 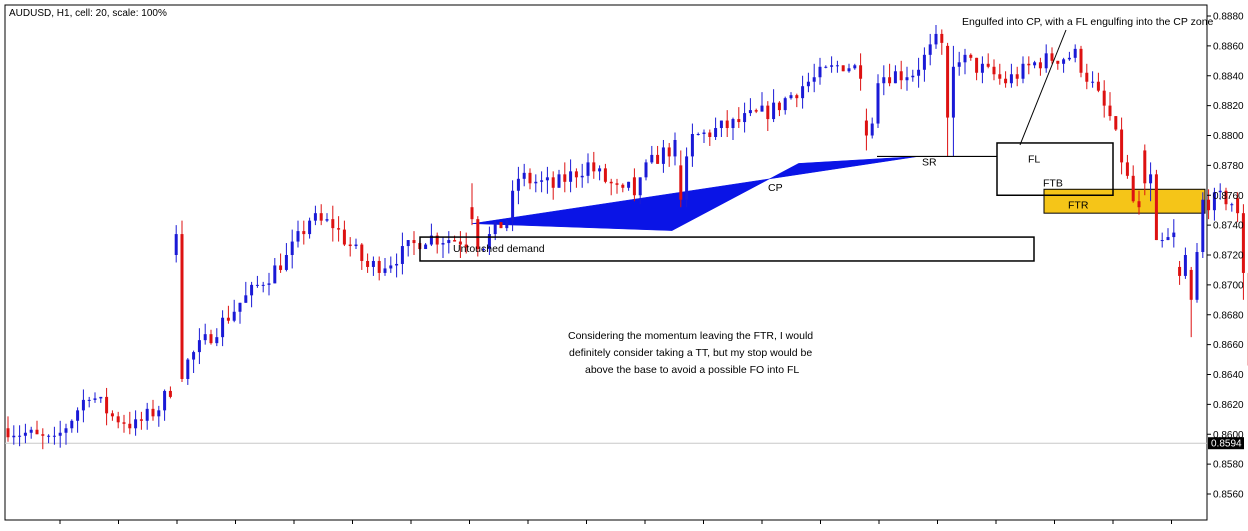 I want to click on cp-label: CP, so click(x=775, y=188).